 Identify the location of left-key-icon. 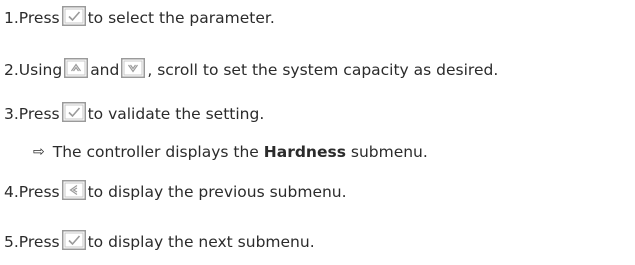
(73, 190).